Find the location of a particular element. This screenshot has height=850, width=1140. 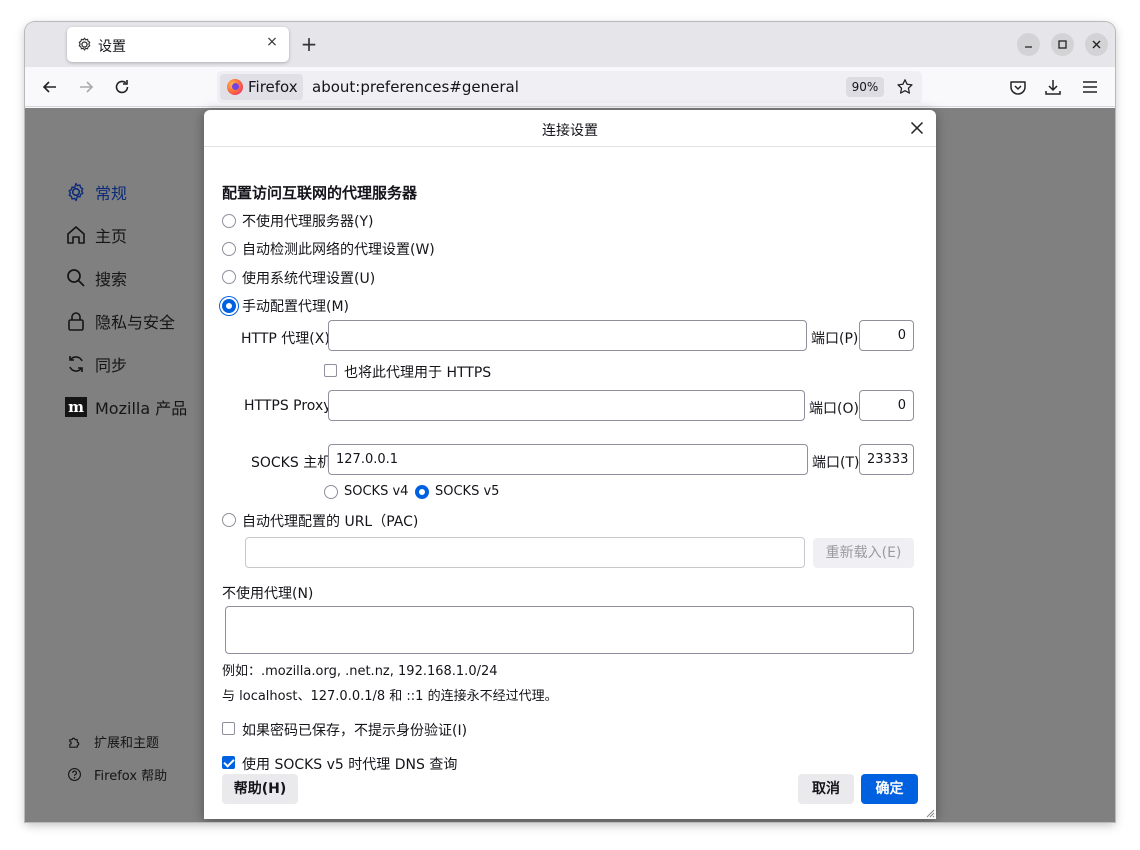

back-icon is located at coordinates (50, 87).